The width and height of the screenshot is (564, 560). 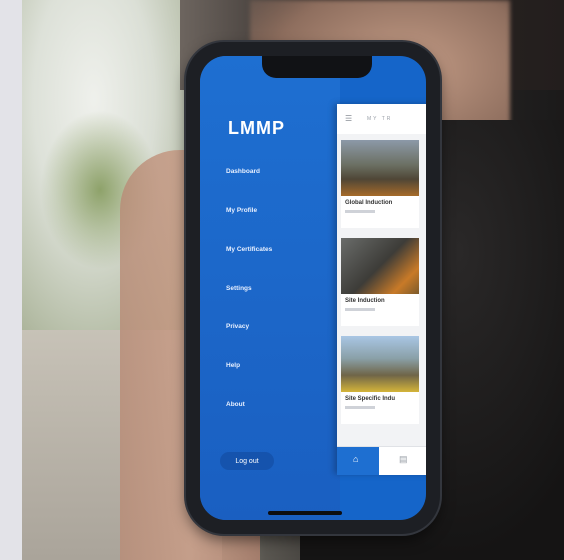 What do you see at coordinates (365, 301) in the screenshot?
I see `card-title: Site Induction` at bounding box center [365, 301].